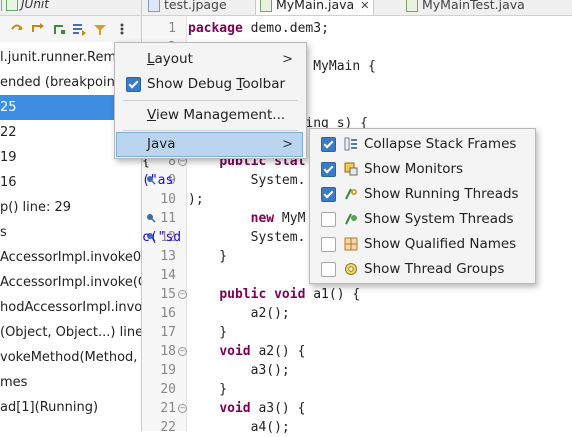  I want to click on debug-tree-row: 19, so click(8, 157).